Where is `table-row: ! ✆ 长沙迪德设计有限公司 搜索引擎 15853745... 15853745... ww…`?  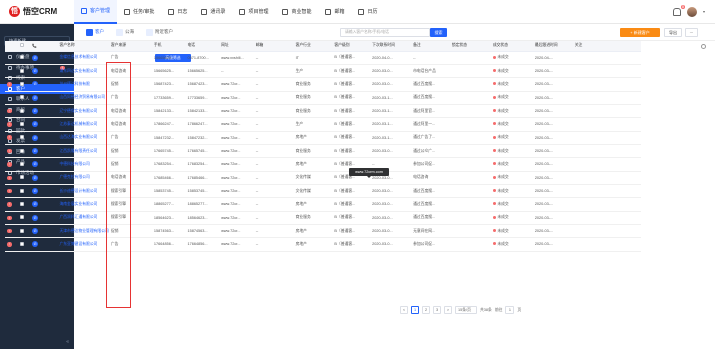 table-row: ! ✆ 长沙迪德设计有限公司 搜索引擎 15853745... 15853745... ww… is located at coordinates (323, 191).